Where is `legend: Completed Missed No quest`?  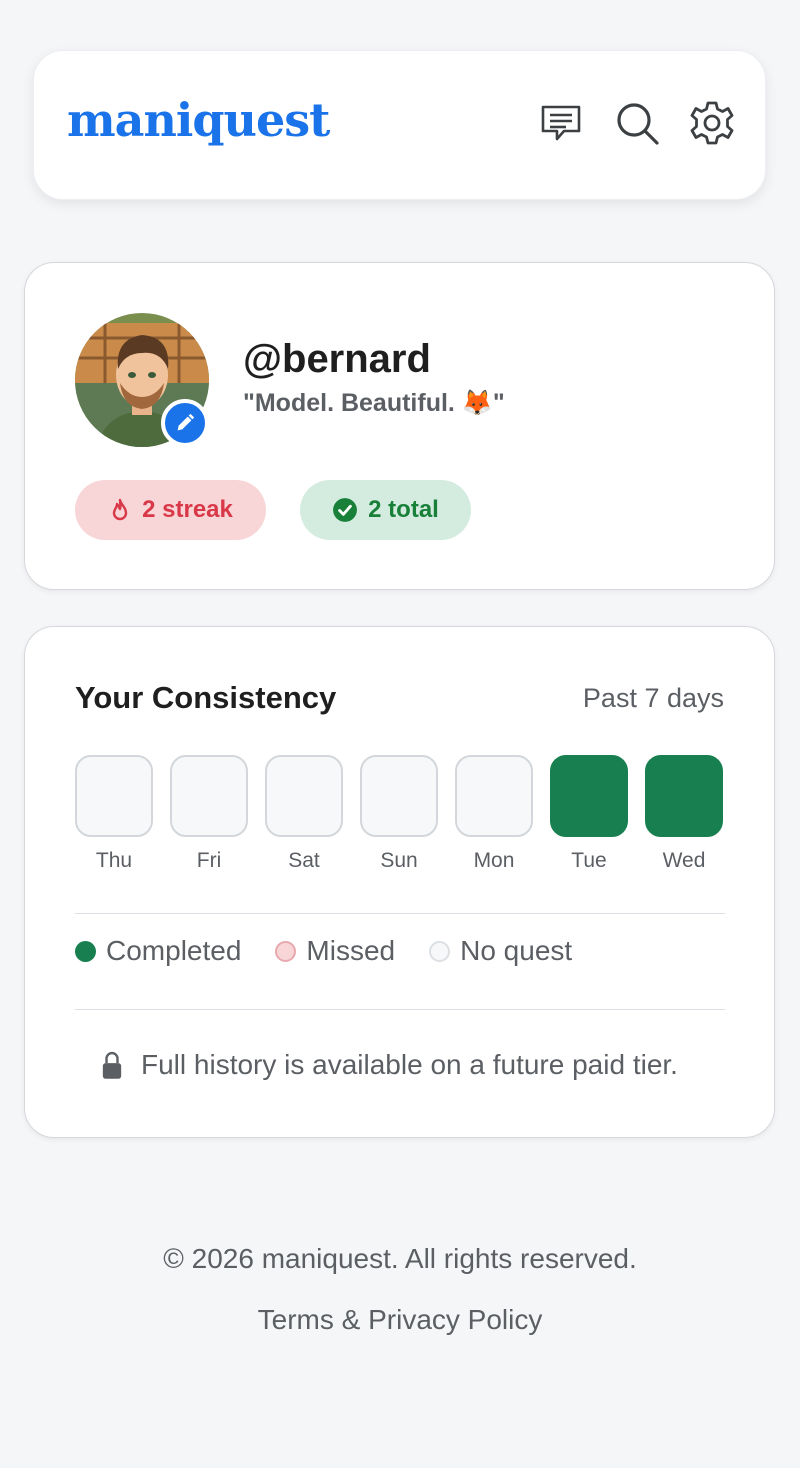
legend: Completed Missed No quest is located at coordinates (340, 951).